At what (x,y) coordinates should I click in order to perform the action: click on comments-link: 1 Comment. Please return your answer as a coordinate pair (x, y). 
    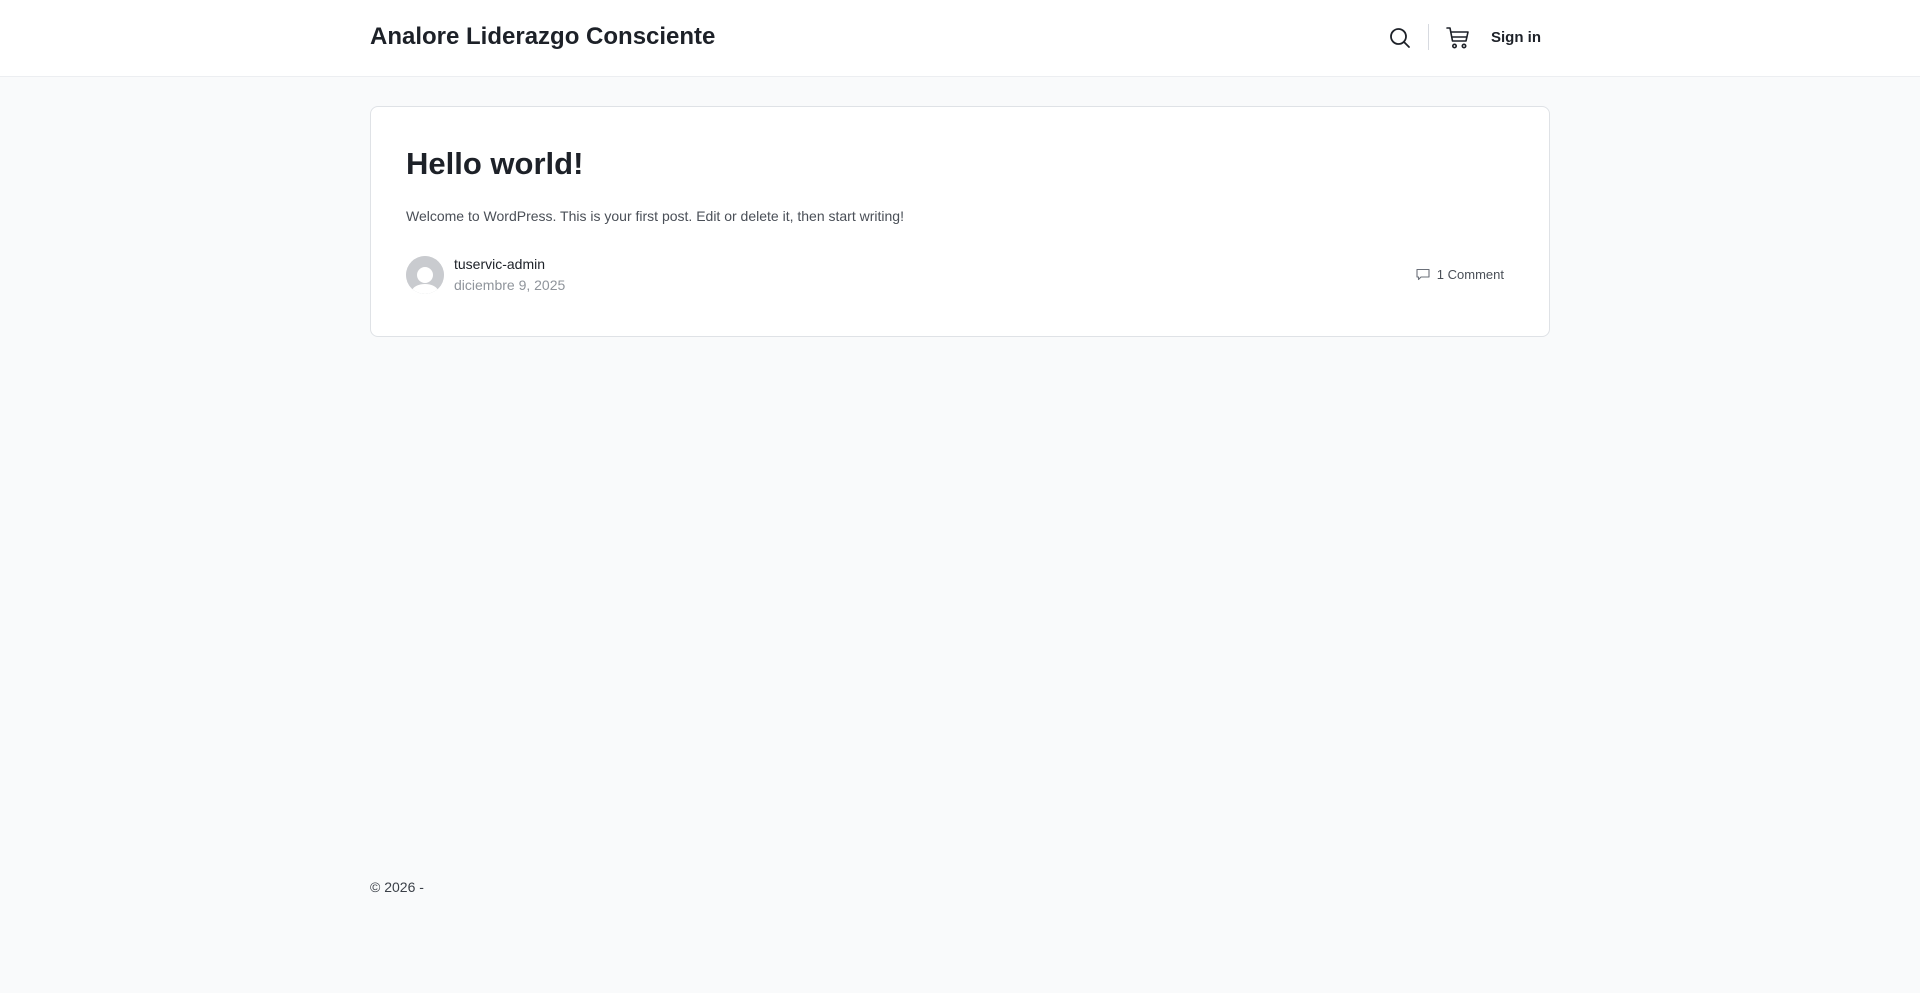
    Looking at the image, I should click on (1460, 274).